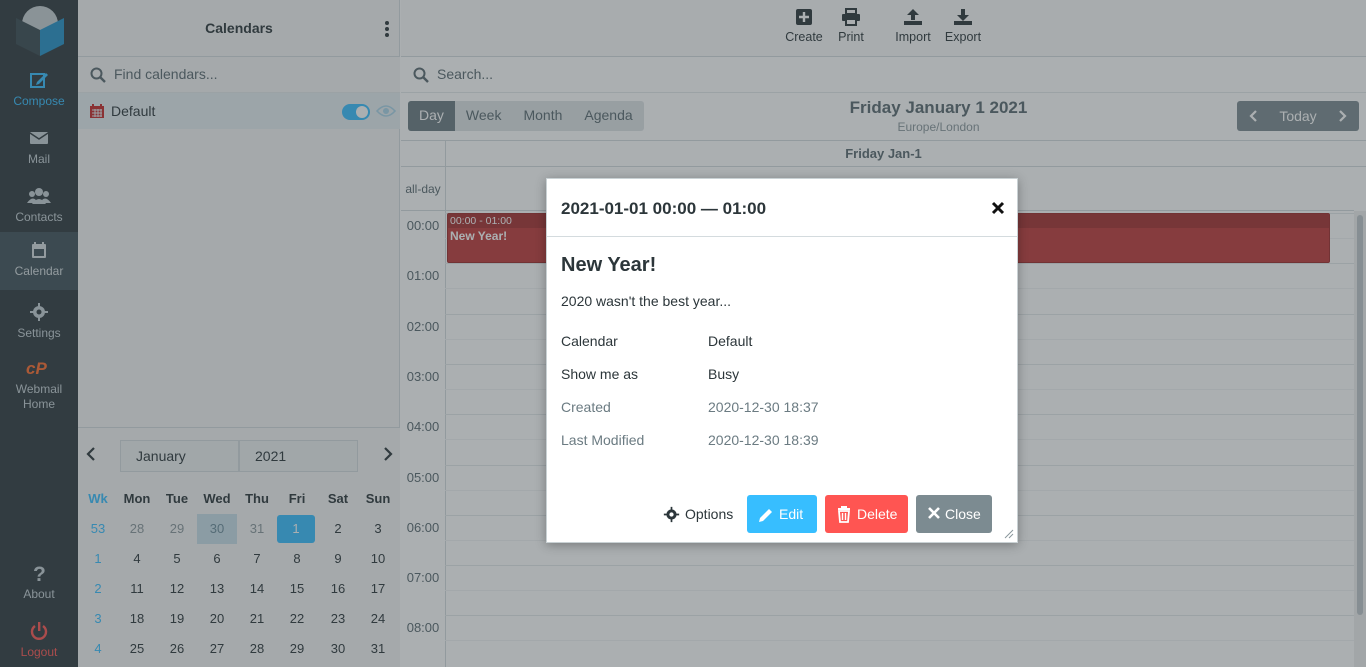 Image resolution: width=1366 pixels, height=667 pixels. Describe the element at coordinates (664, 208) in the screenshot. I see `dialog-title: 2021-01-01 00:00 — 01:00` at that location.